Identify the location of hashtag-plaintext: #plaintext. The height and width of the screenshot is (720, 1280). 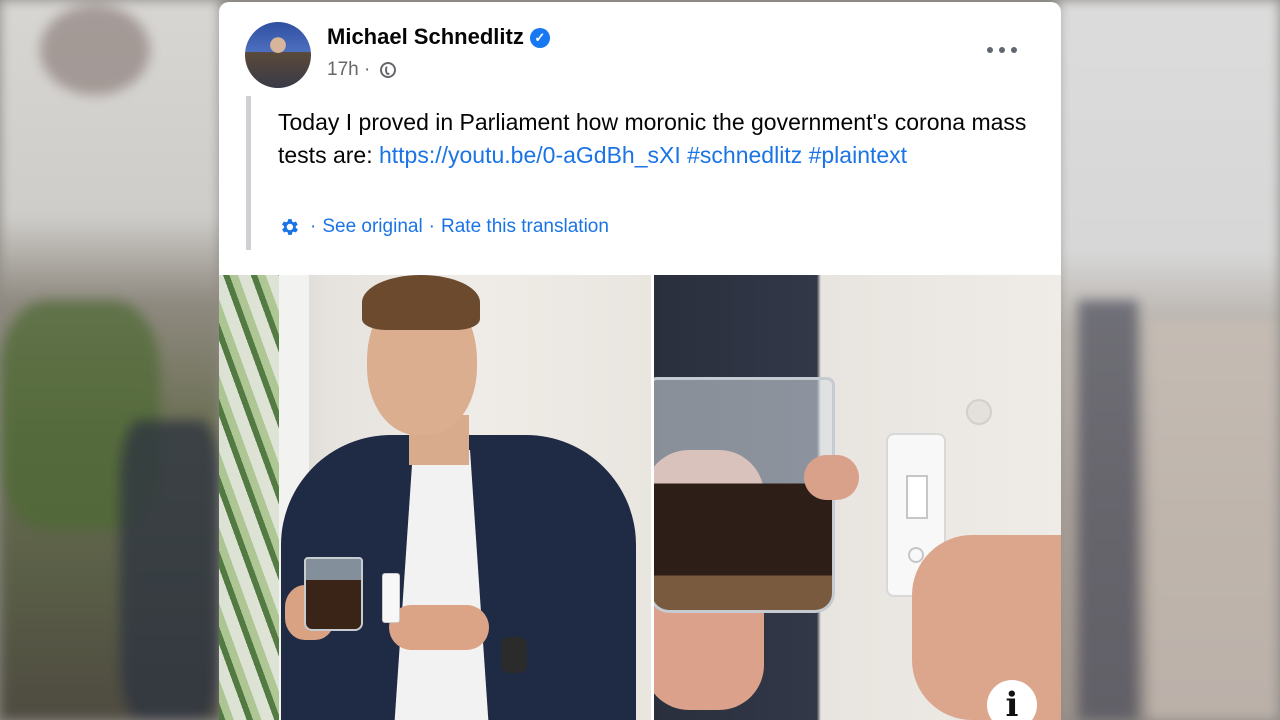
(858, 155).